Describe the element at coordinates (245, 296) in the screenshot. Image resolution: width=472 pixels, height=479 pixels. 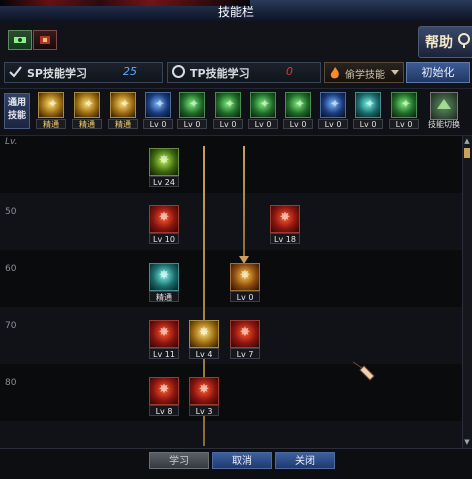
I see `skill-level-label: Lv 0` at that location.